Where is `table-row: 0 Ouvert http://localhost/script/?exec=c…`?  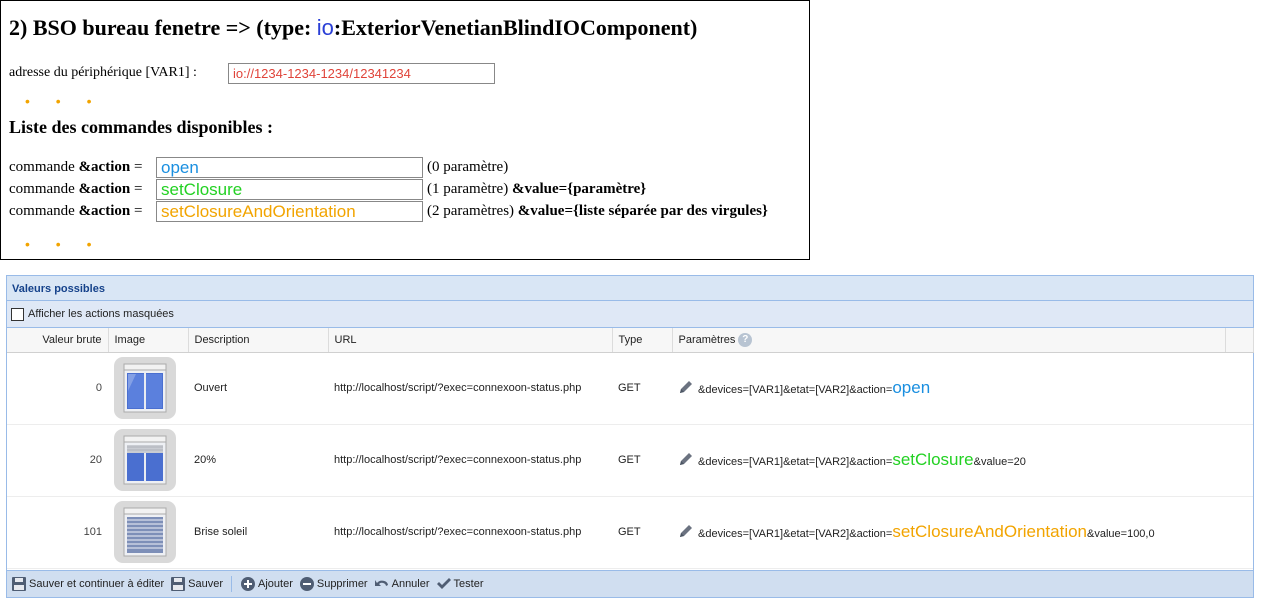
table-row: 0 Ouvert http://localhost/script/?exec=c… is located at coordinates (630, 388).